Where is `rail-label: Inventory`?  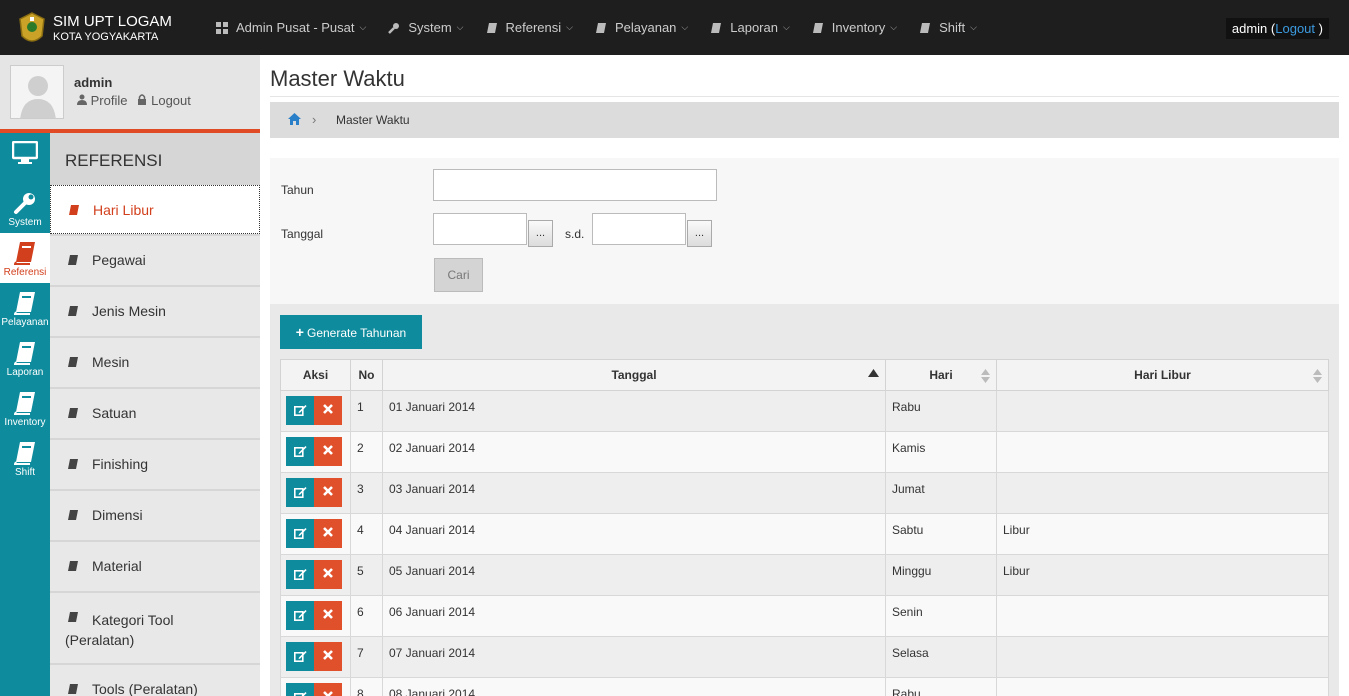 rail-label: Inventory is located at coordinates (25, 422).